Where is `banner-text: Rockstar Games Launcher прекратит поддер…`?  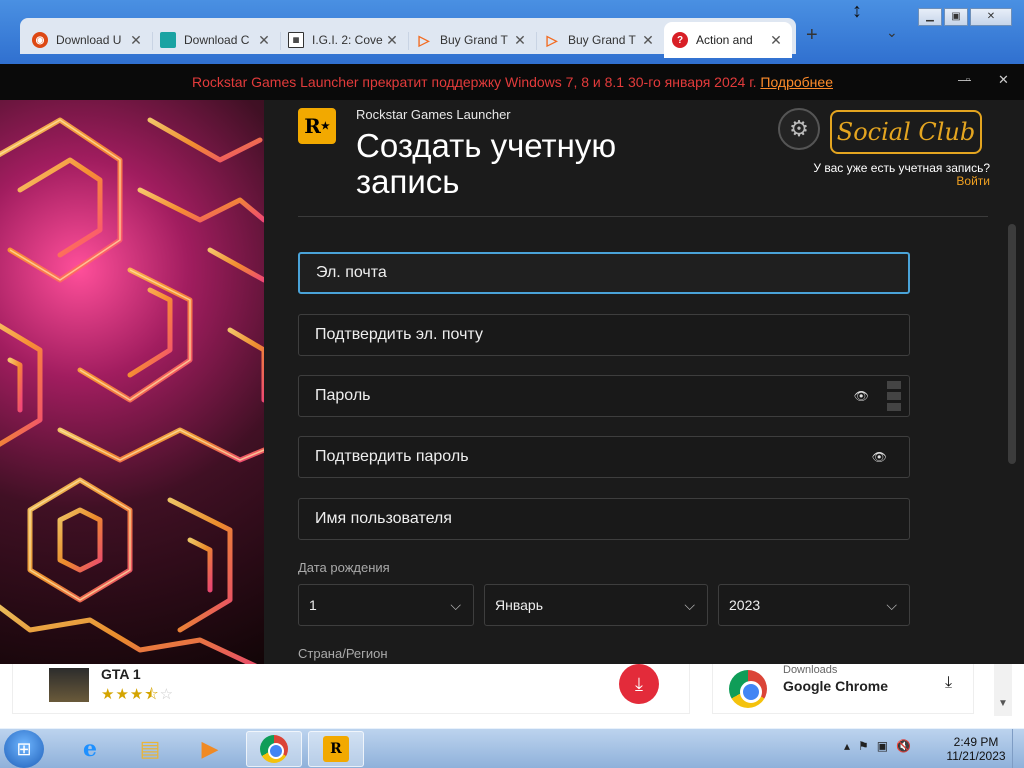
banner-text: Rockstar Games Launcher прекратит поддер… is located at coordinates (474, 82).